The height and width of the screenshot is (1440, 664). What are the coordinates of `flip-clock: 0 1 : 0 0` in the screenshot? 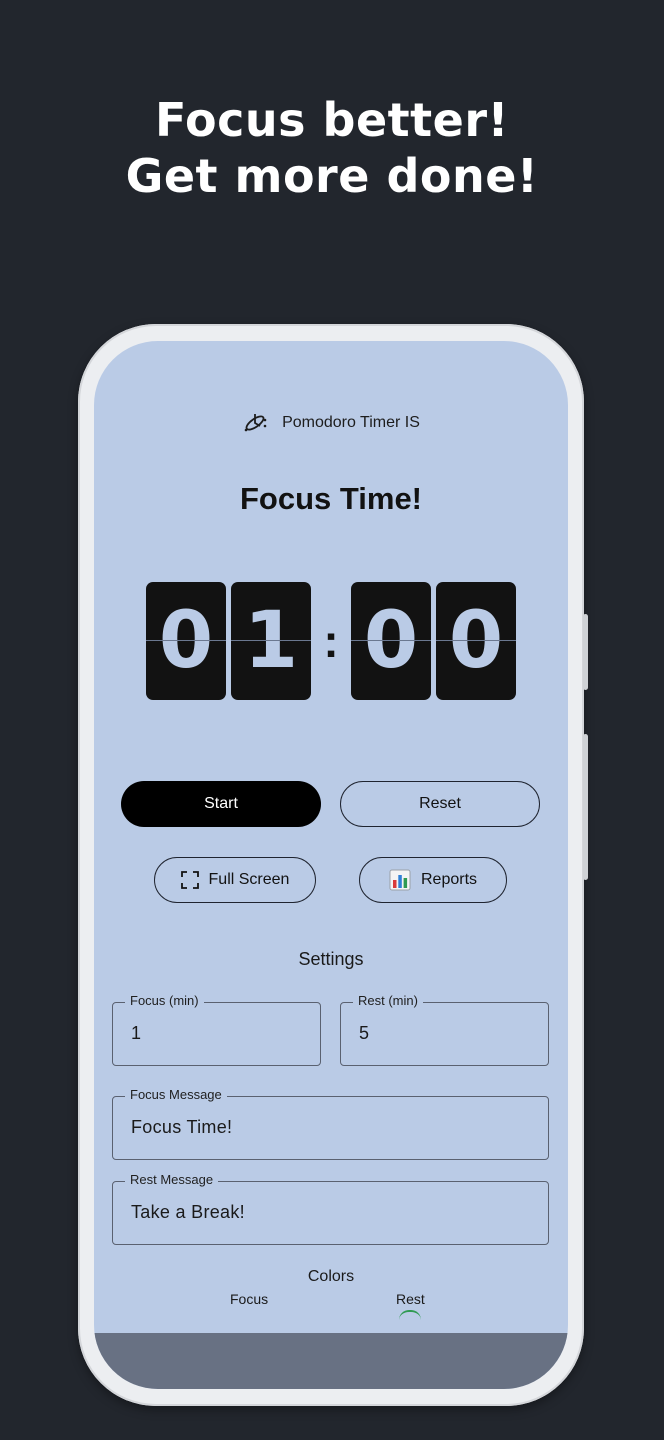 It's located at (333, 641).